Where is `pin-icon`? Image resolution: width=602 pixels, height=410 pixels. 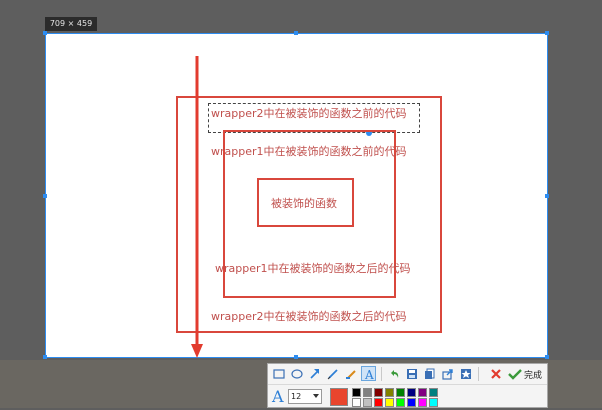
pin-icon is located at coordinates (465, 373).